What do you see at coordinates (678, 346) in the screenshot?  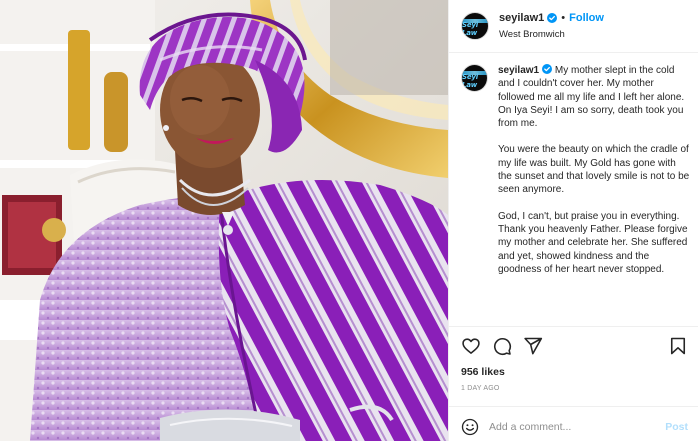 I see `bookmark-icon` at bounding box center [678, 346].